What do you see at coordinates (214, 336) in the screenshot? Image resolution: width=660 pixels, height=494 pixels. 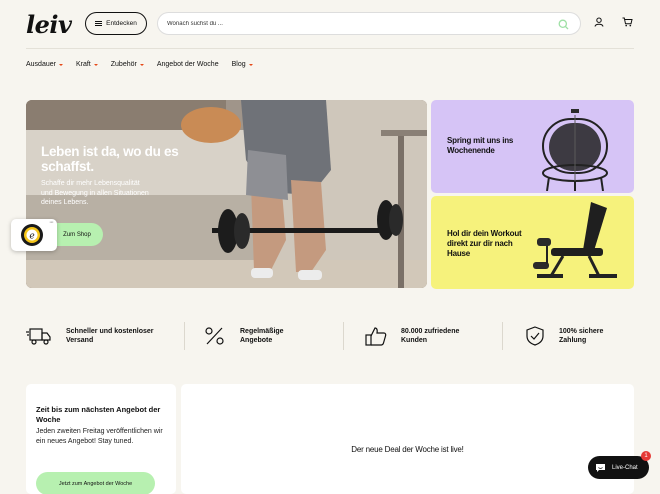 I see `percent-icon` at bounding box center [214, 336].